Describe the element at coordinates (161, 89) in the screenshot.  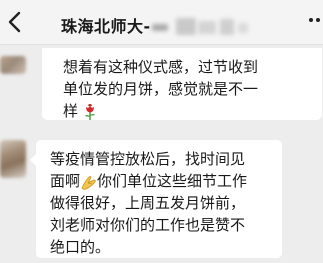
I see `message-line: 单位发的月饼，感觉就是不一` at that location.